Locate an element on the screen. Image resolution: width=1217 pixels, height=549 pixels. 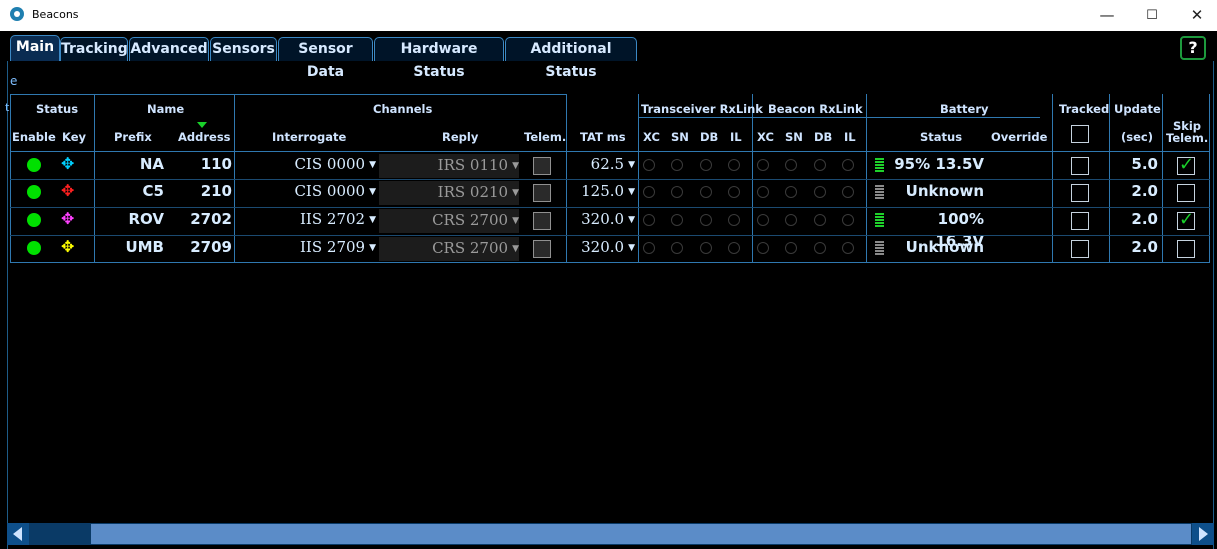
reply-dropdown: IRS 0210 ▼ is located at coordinates (449, 193).